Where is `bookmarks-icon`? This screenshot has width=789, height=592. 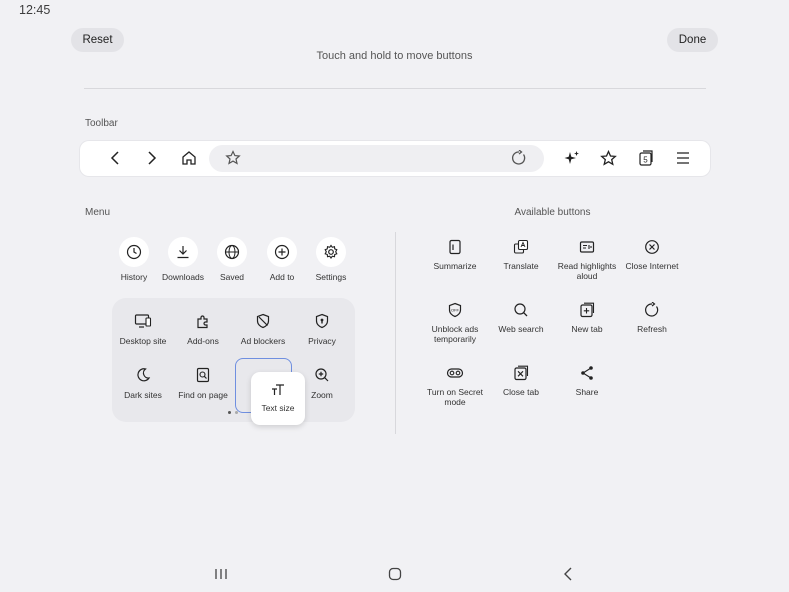
bookmarks-icon is located at coordinates (608, 158).